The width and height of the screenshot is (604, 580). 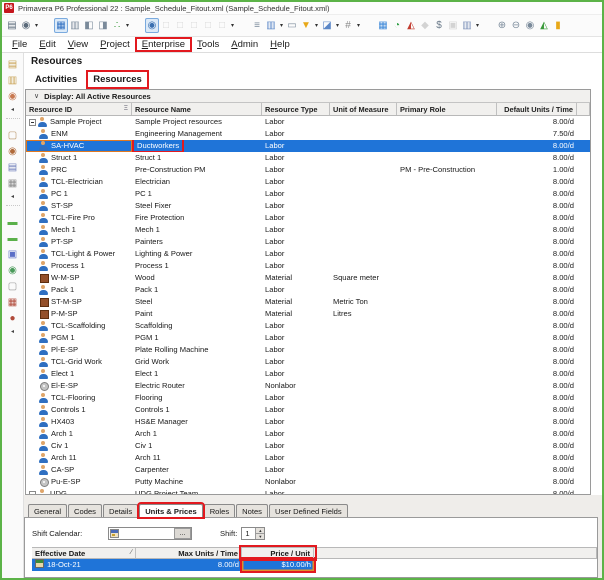 What do you see at coordinates (197, 422) in the screenshot?
I see `resource-name-cell: HS&E Manager` at bounding box center [197, 422].